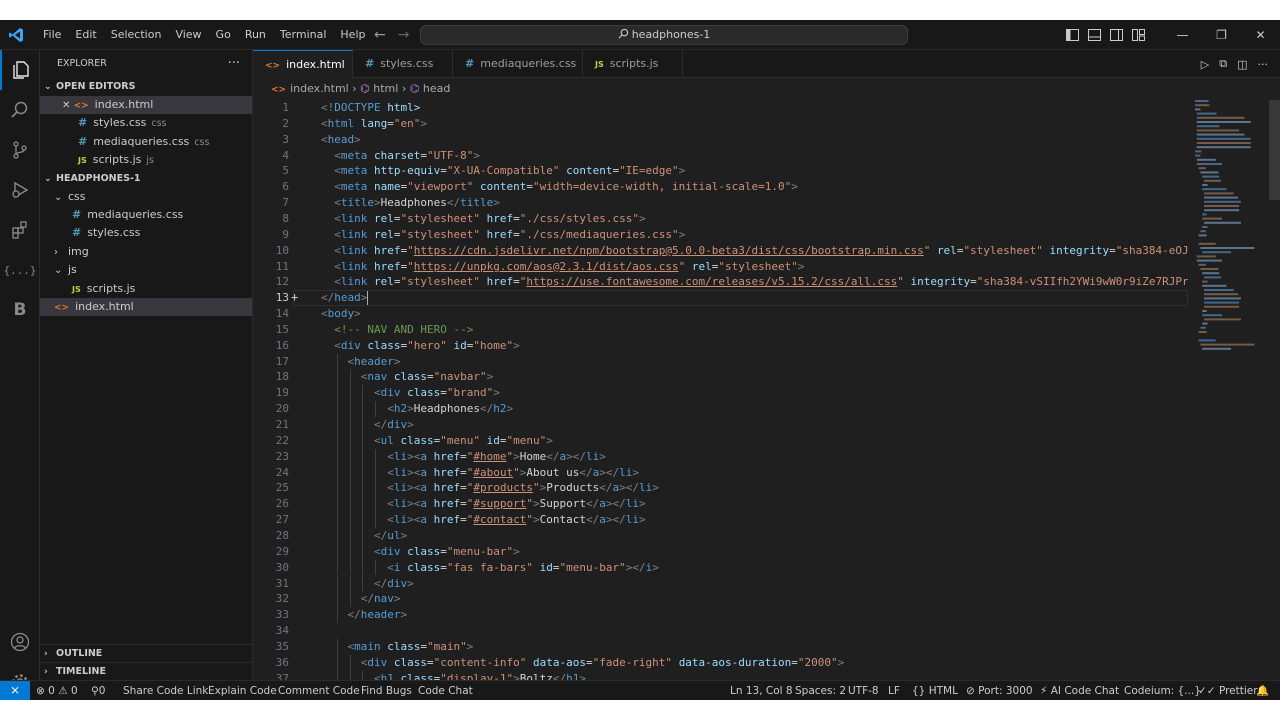 The height and width of the screenshot is (720, 1280). Describe the element at coordinates (303, 35) in the screenshot. I see `menu-item-terminal: Terminal` at that location.